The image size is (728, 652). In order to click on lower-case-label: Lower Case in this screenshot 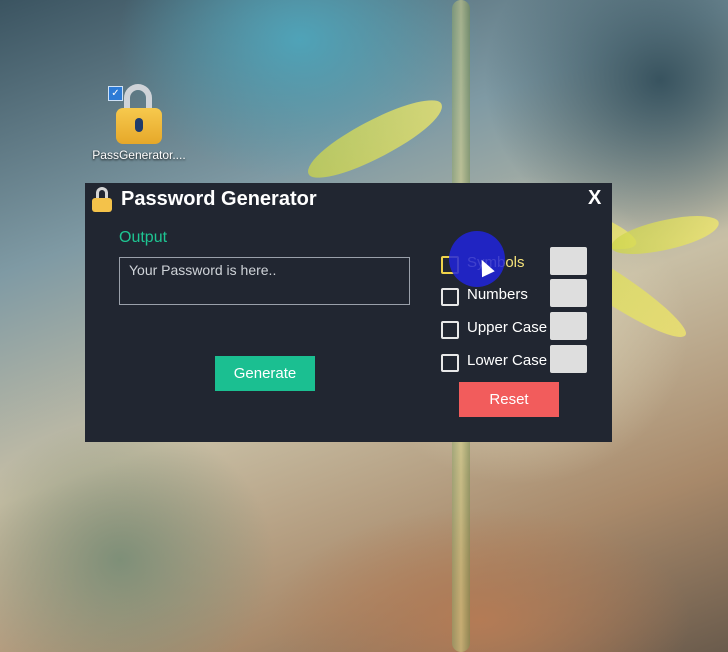, I will do `click(507, 360)`.